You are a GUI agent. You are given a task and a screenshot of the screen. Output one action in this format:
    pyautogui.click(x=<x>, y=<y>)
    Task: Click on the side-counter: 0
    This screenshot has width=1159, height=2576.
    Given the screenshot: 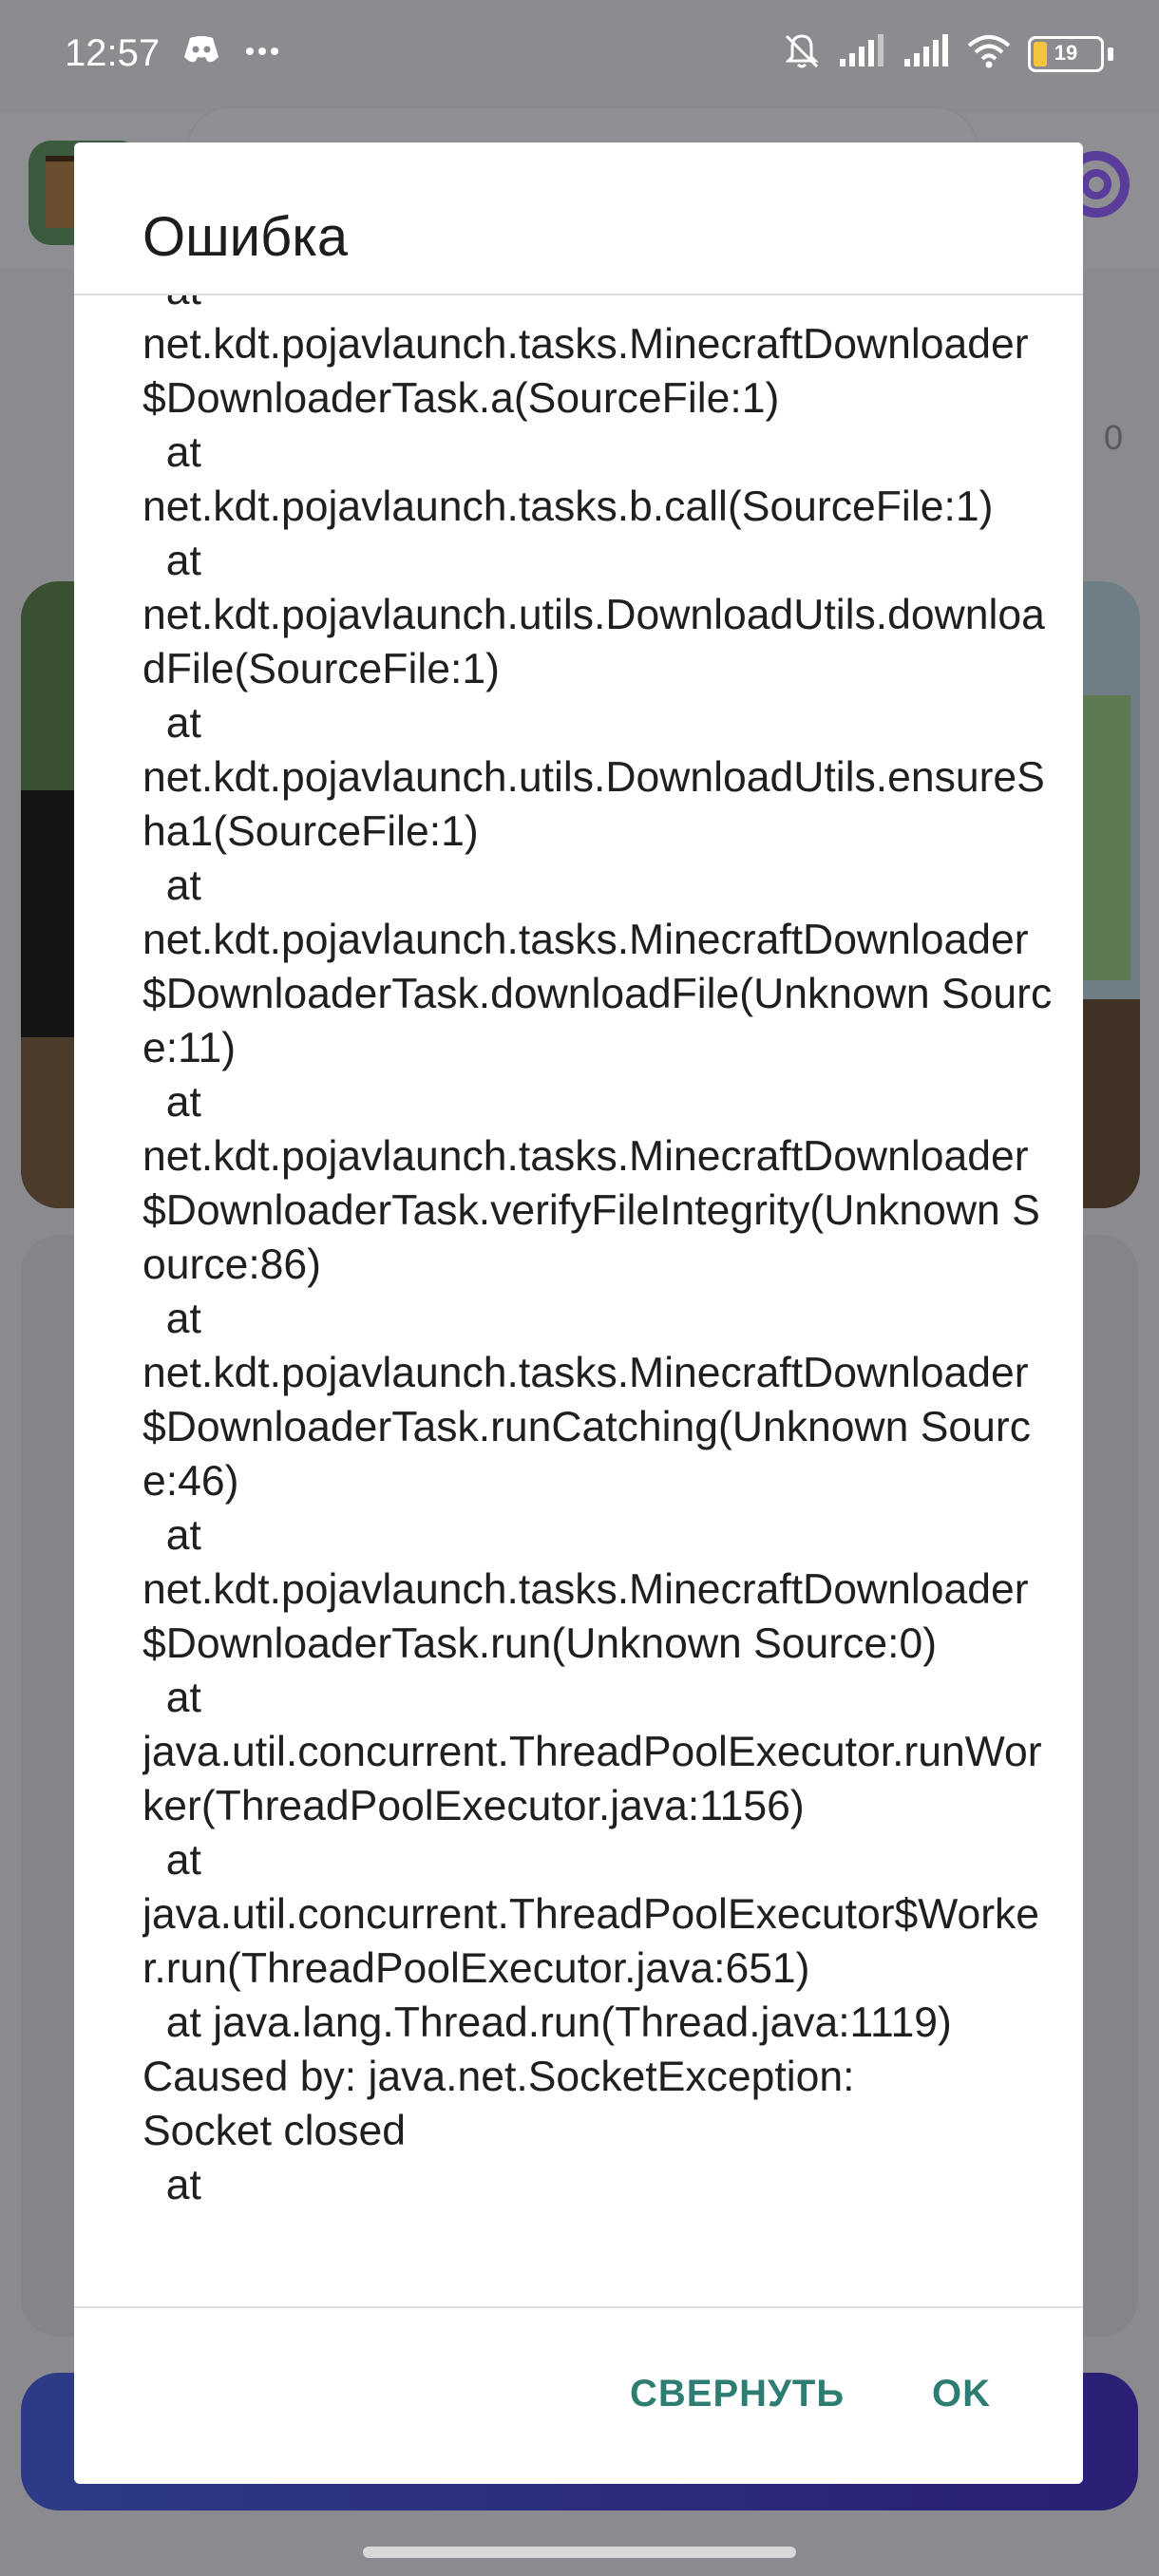 What is the action you would take?
    pyautogui.click(x=1113, y=437)
    